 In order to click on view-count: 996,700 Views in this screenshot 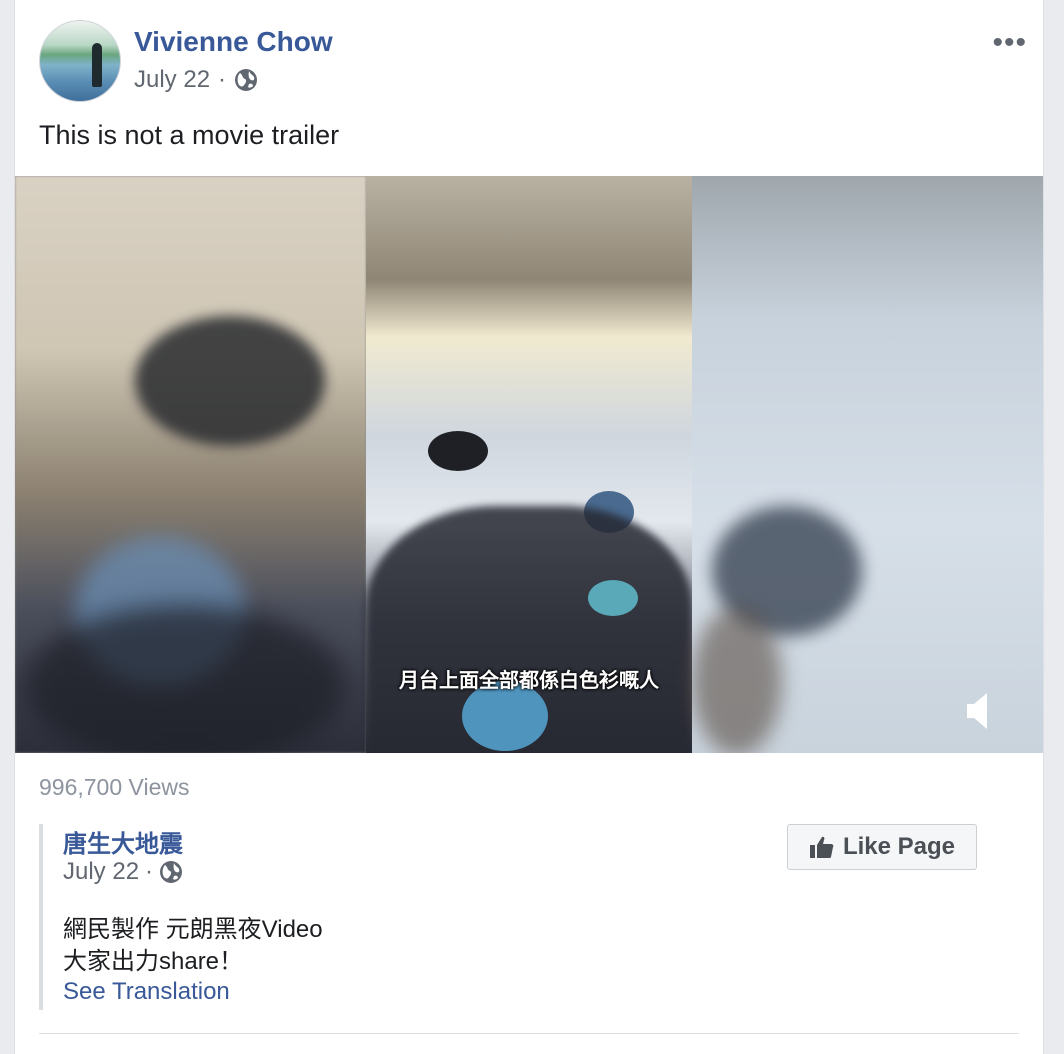, I will do `click(114, 787)`.